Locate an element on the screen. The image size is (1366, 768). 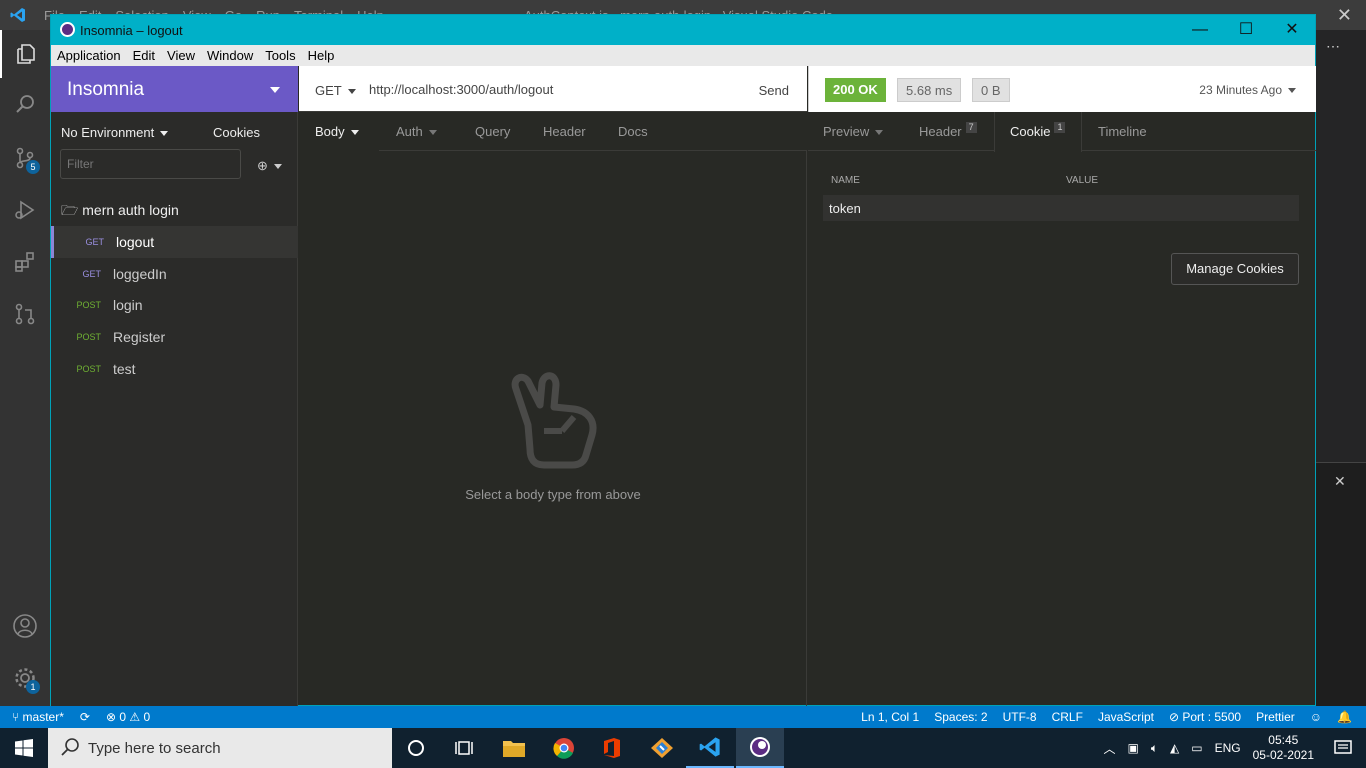
branch-icon: ⑂ is located at coordinates (16, 717).